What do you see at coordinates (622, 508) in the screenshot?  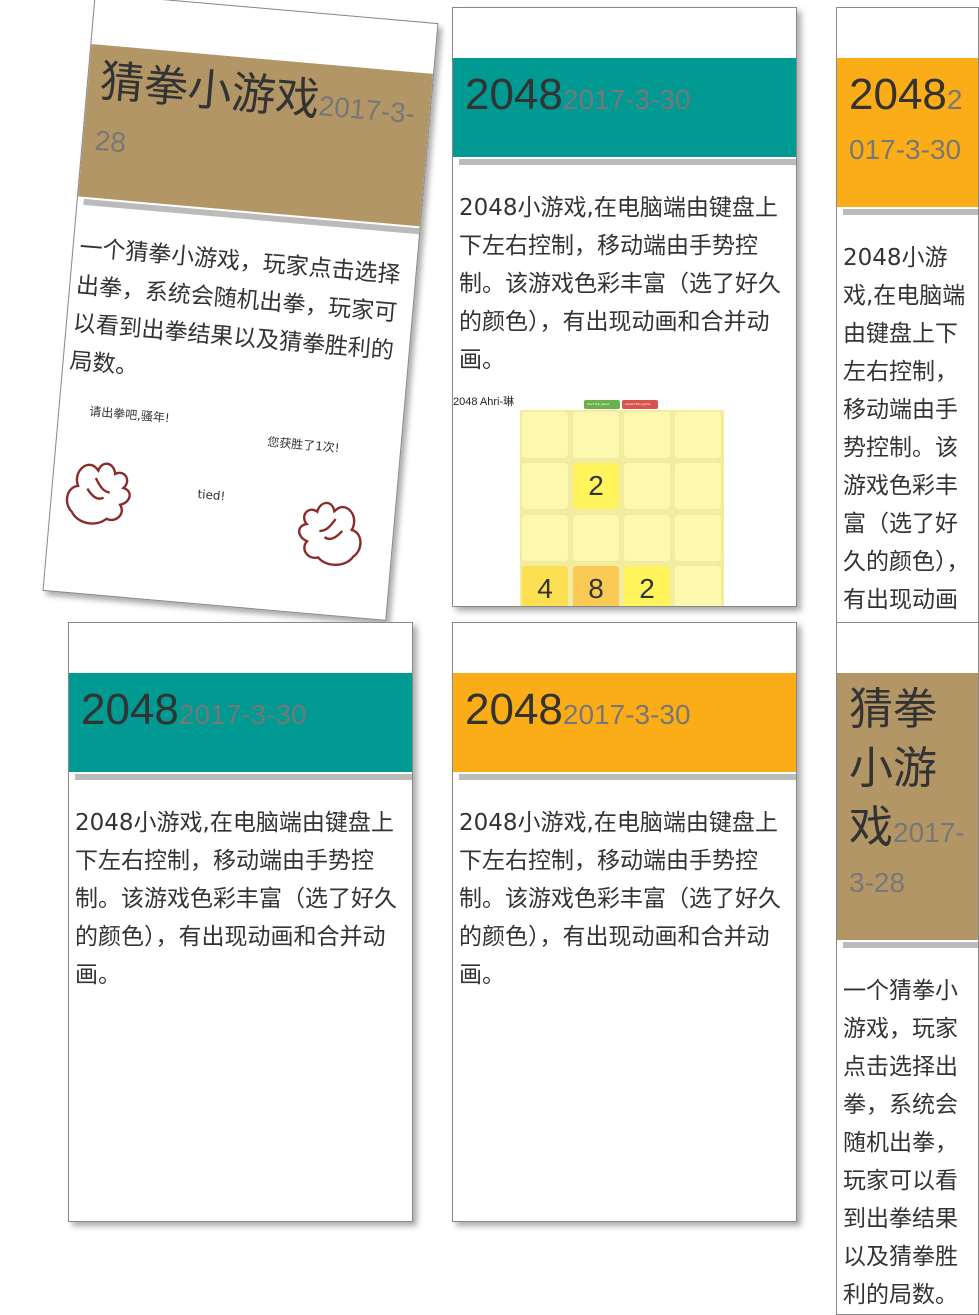 I see `game-board: 2482` at bounding box center [622, 508].